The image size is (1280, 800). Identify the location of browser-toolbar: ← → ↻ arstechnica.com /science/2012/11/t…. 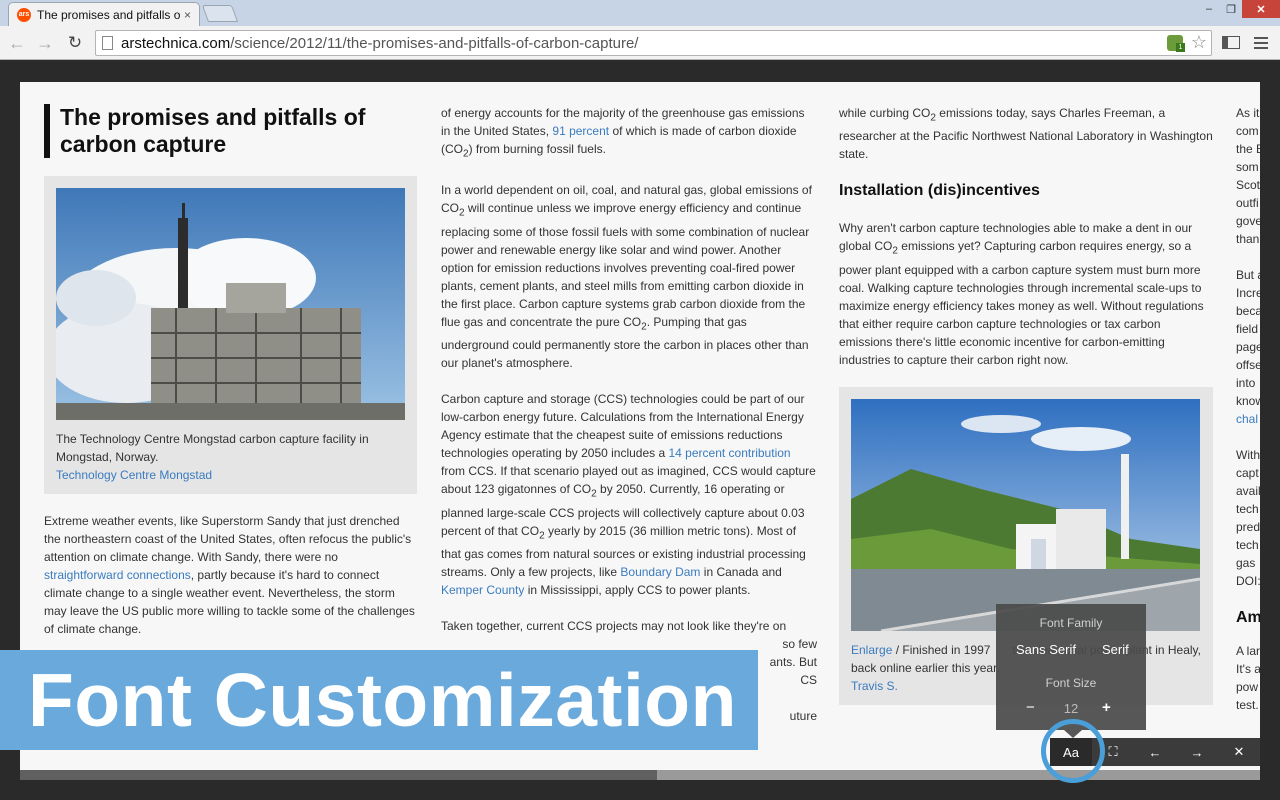
(640, 43).